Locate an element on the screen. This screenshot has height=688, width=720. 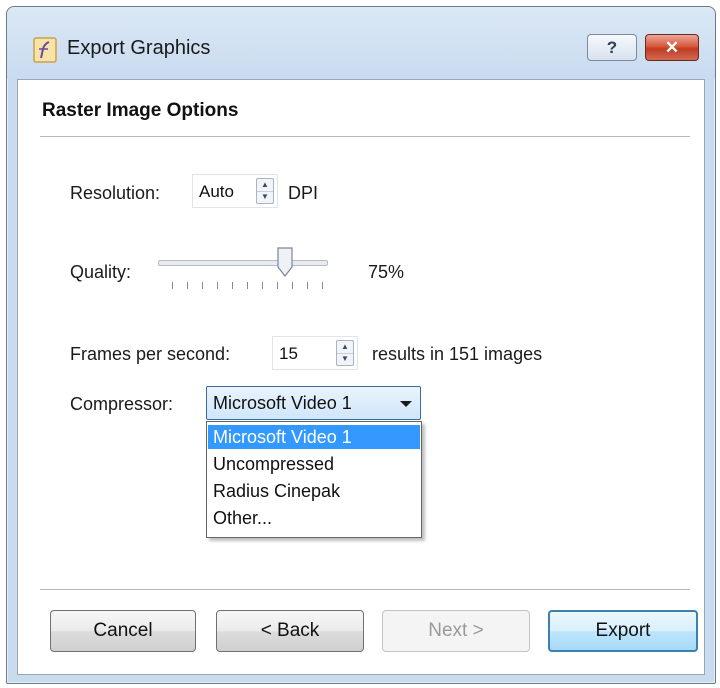
quality-value: 75% is located at coordinates (386, 272).